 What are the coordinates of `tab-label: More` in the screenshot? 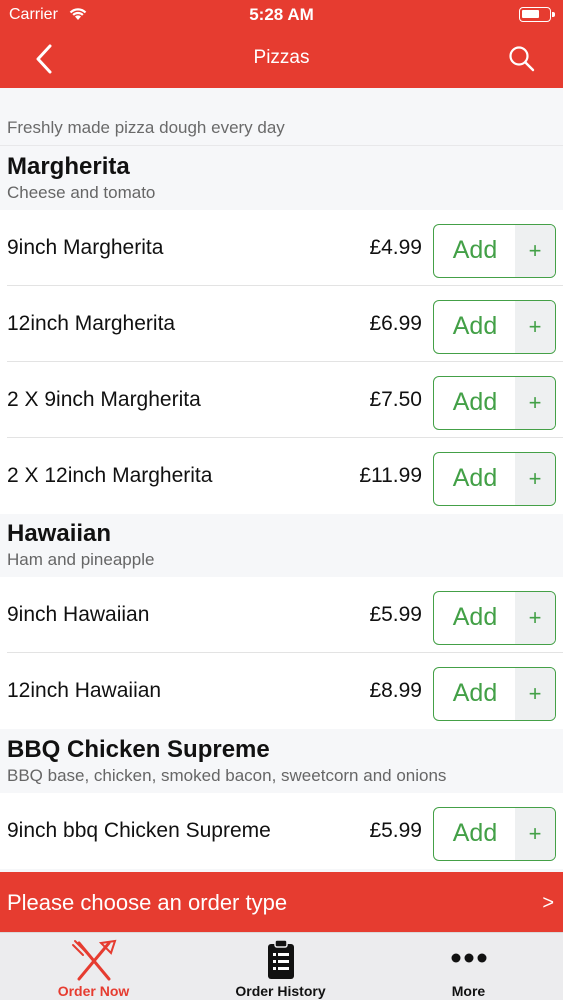 It's located at (468, 991).